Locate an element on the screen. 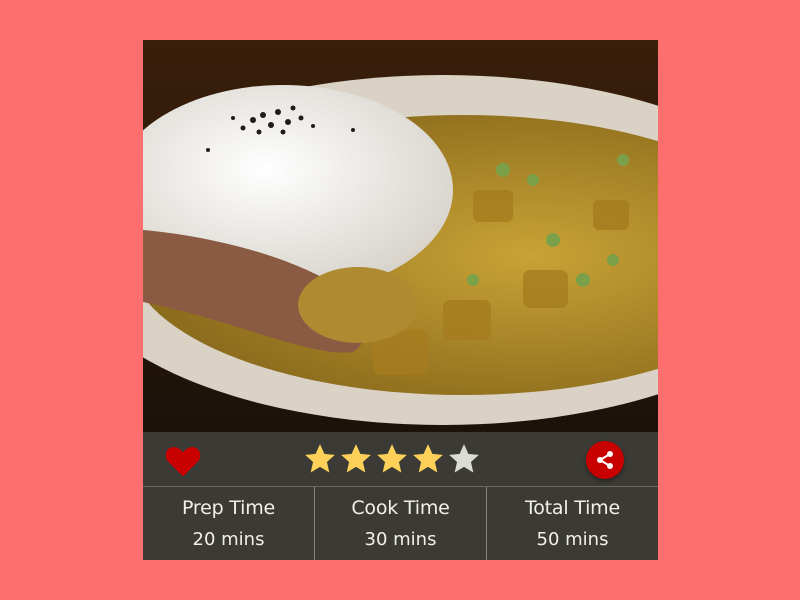 The image size is (800, 600). cook-time: Cook Time 30 mins is located at coordinates (401, 523).